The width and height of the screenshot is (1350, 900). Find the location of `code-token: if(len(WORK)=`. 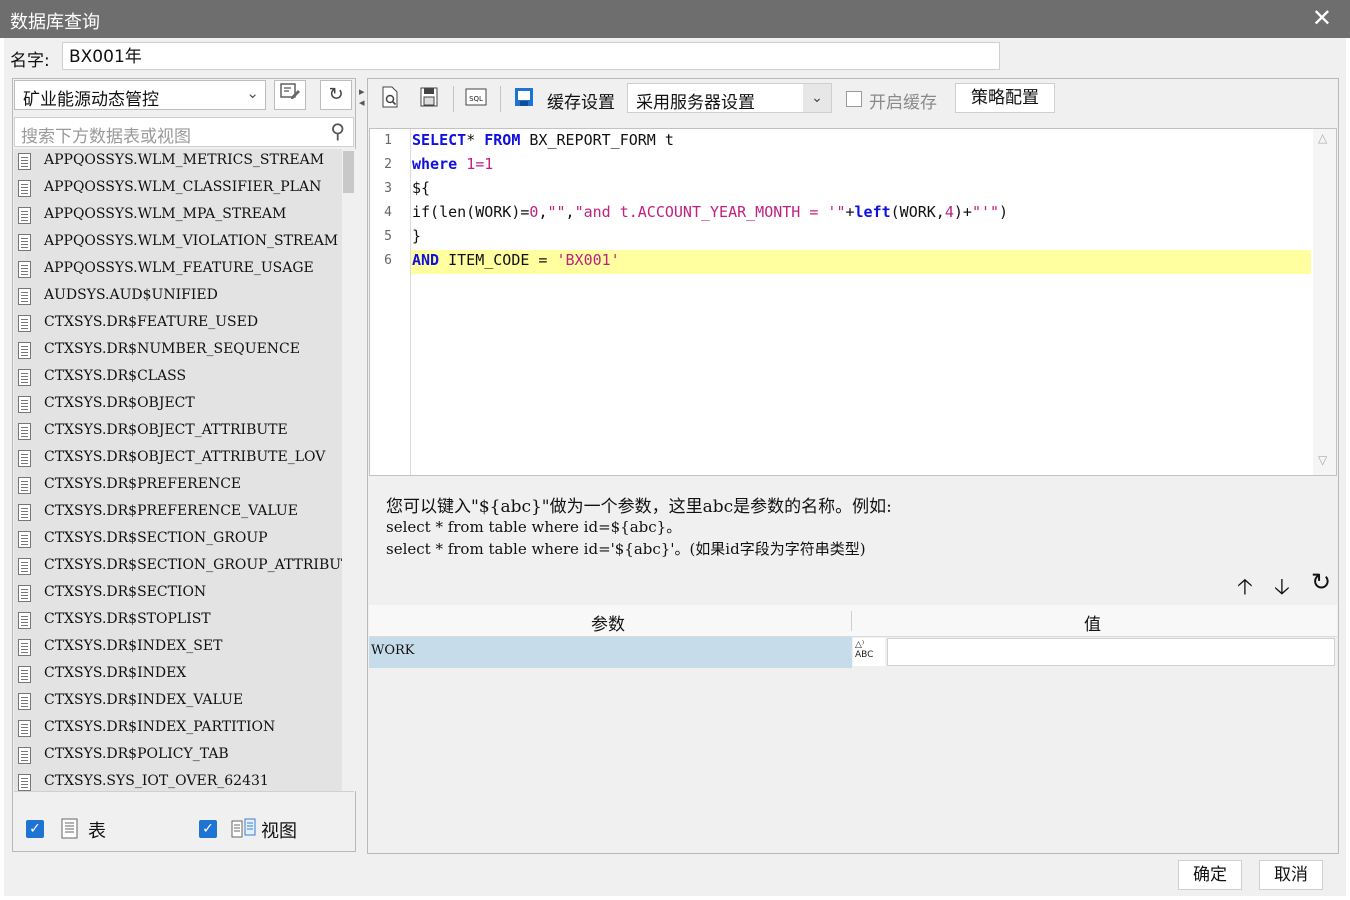

code-token: if(len(WORK)= is located at coordinates (471, 212).